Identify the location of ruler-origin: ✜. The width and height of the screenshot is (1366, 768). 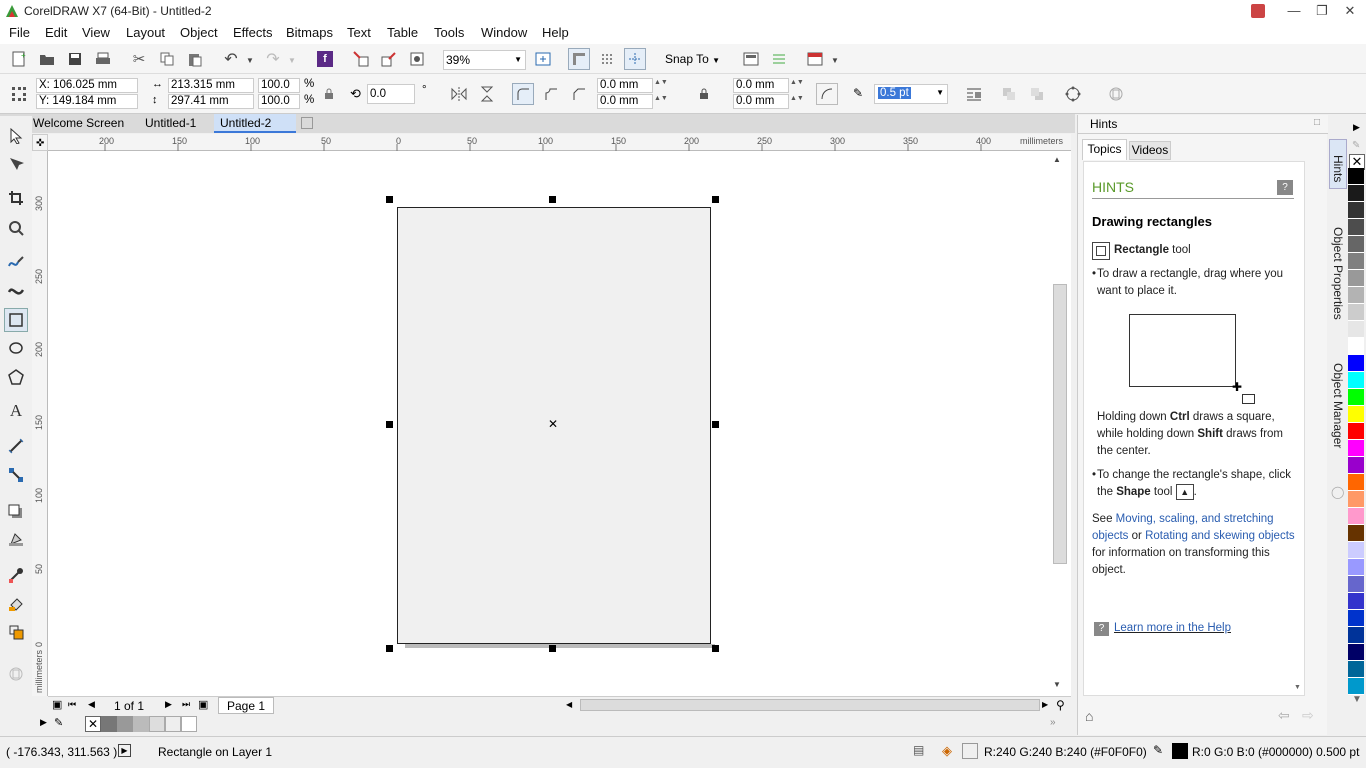
(40, 142).